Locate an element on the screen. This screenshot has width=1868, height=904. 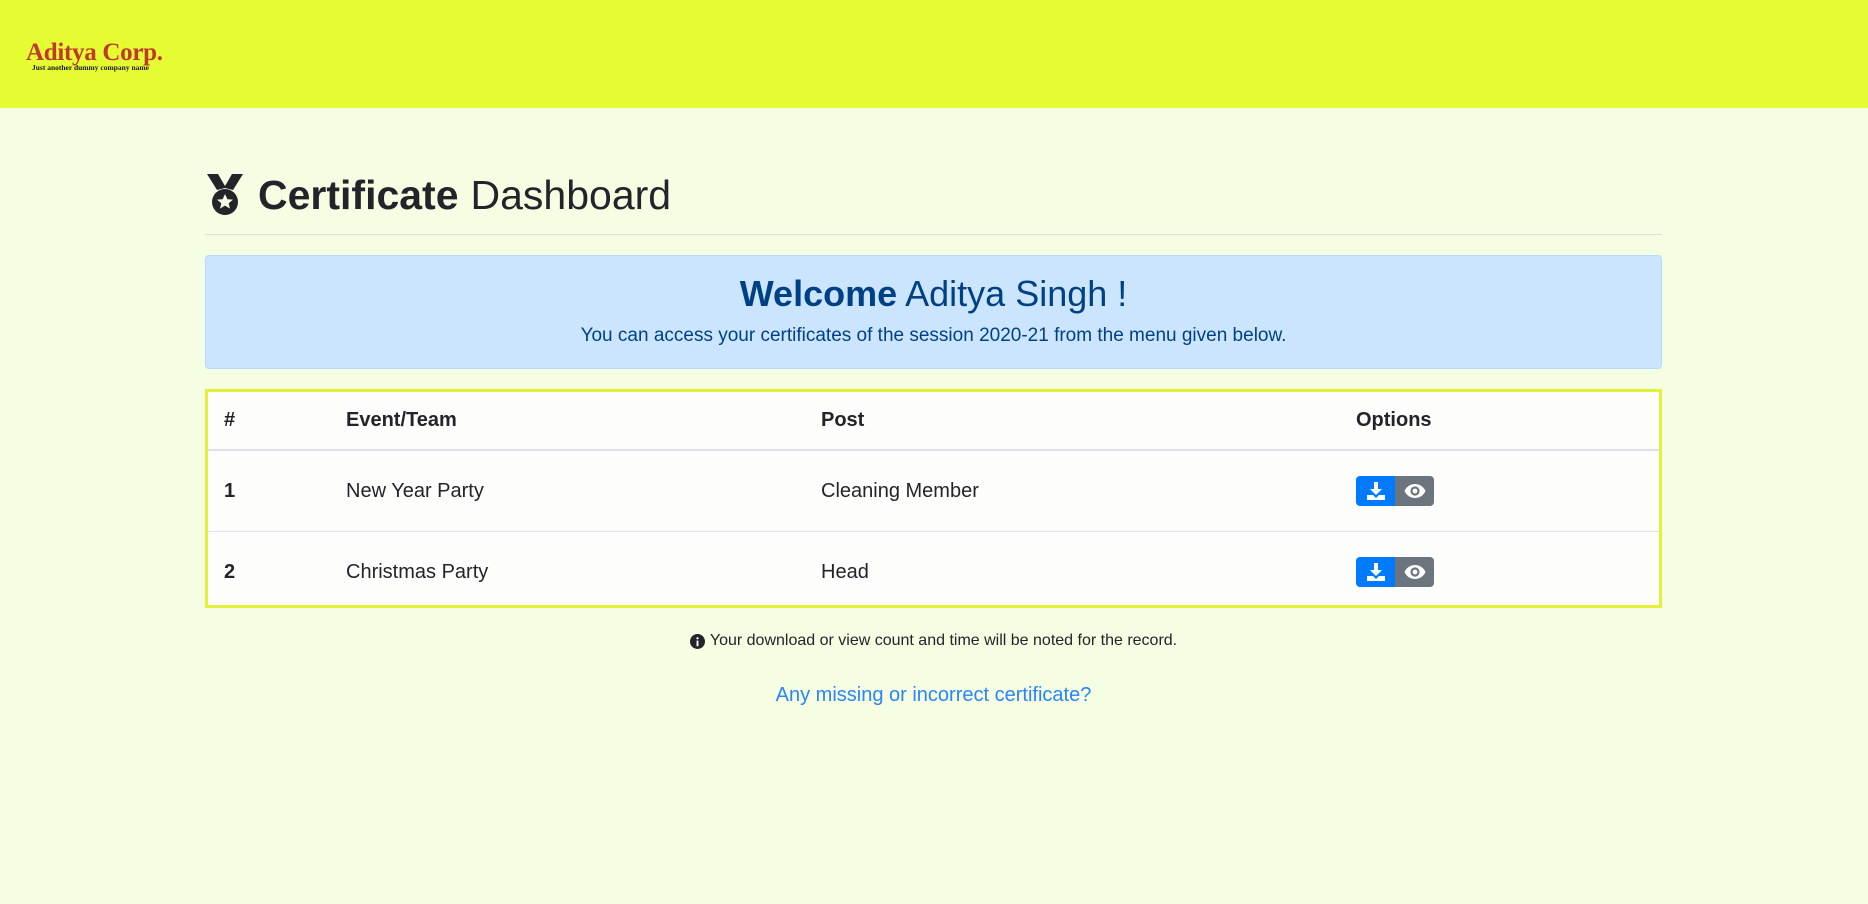
help-link-container: Any missing or incorrect certificate? is located at coordinates (933, 695).